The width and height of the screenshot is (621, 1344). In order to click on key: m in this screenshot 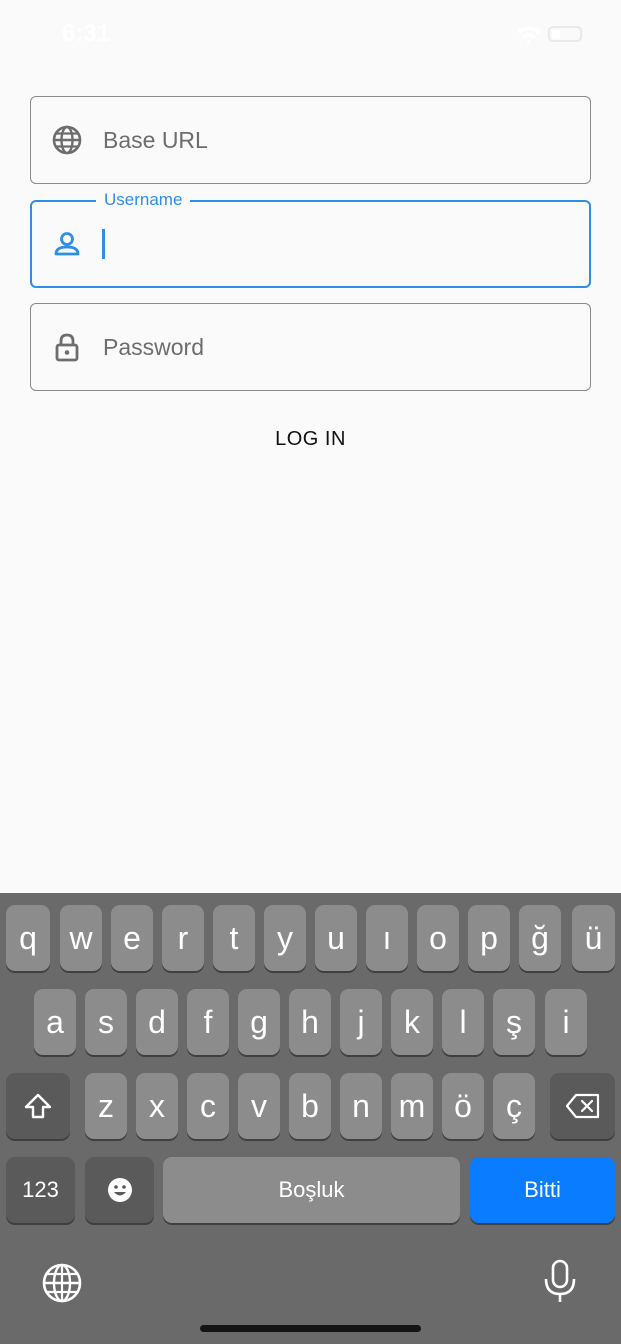, I will do `click(412, 1106)`.